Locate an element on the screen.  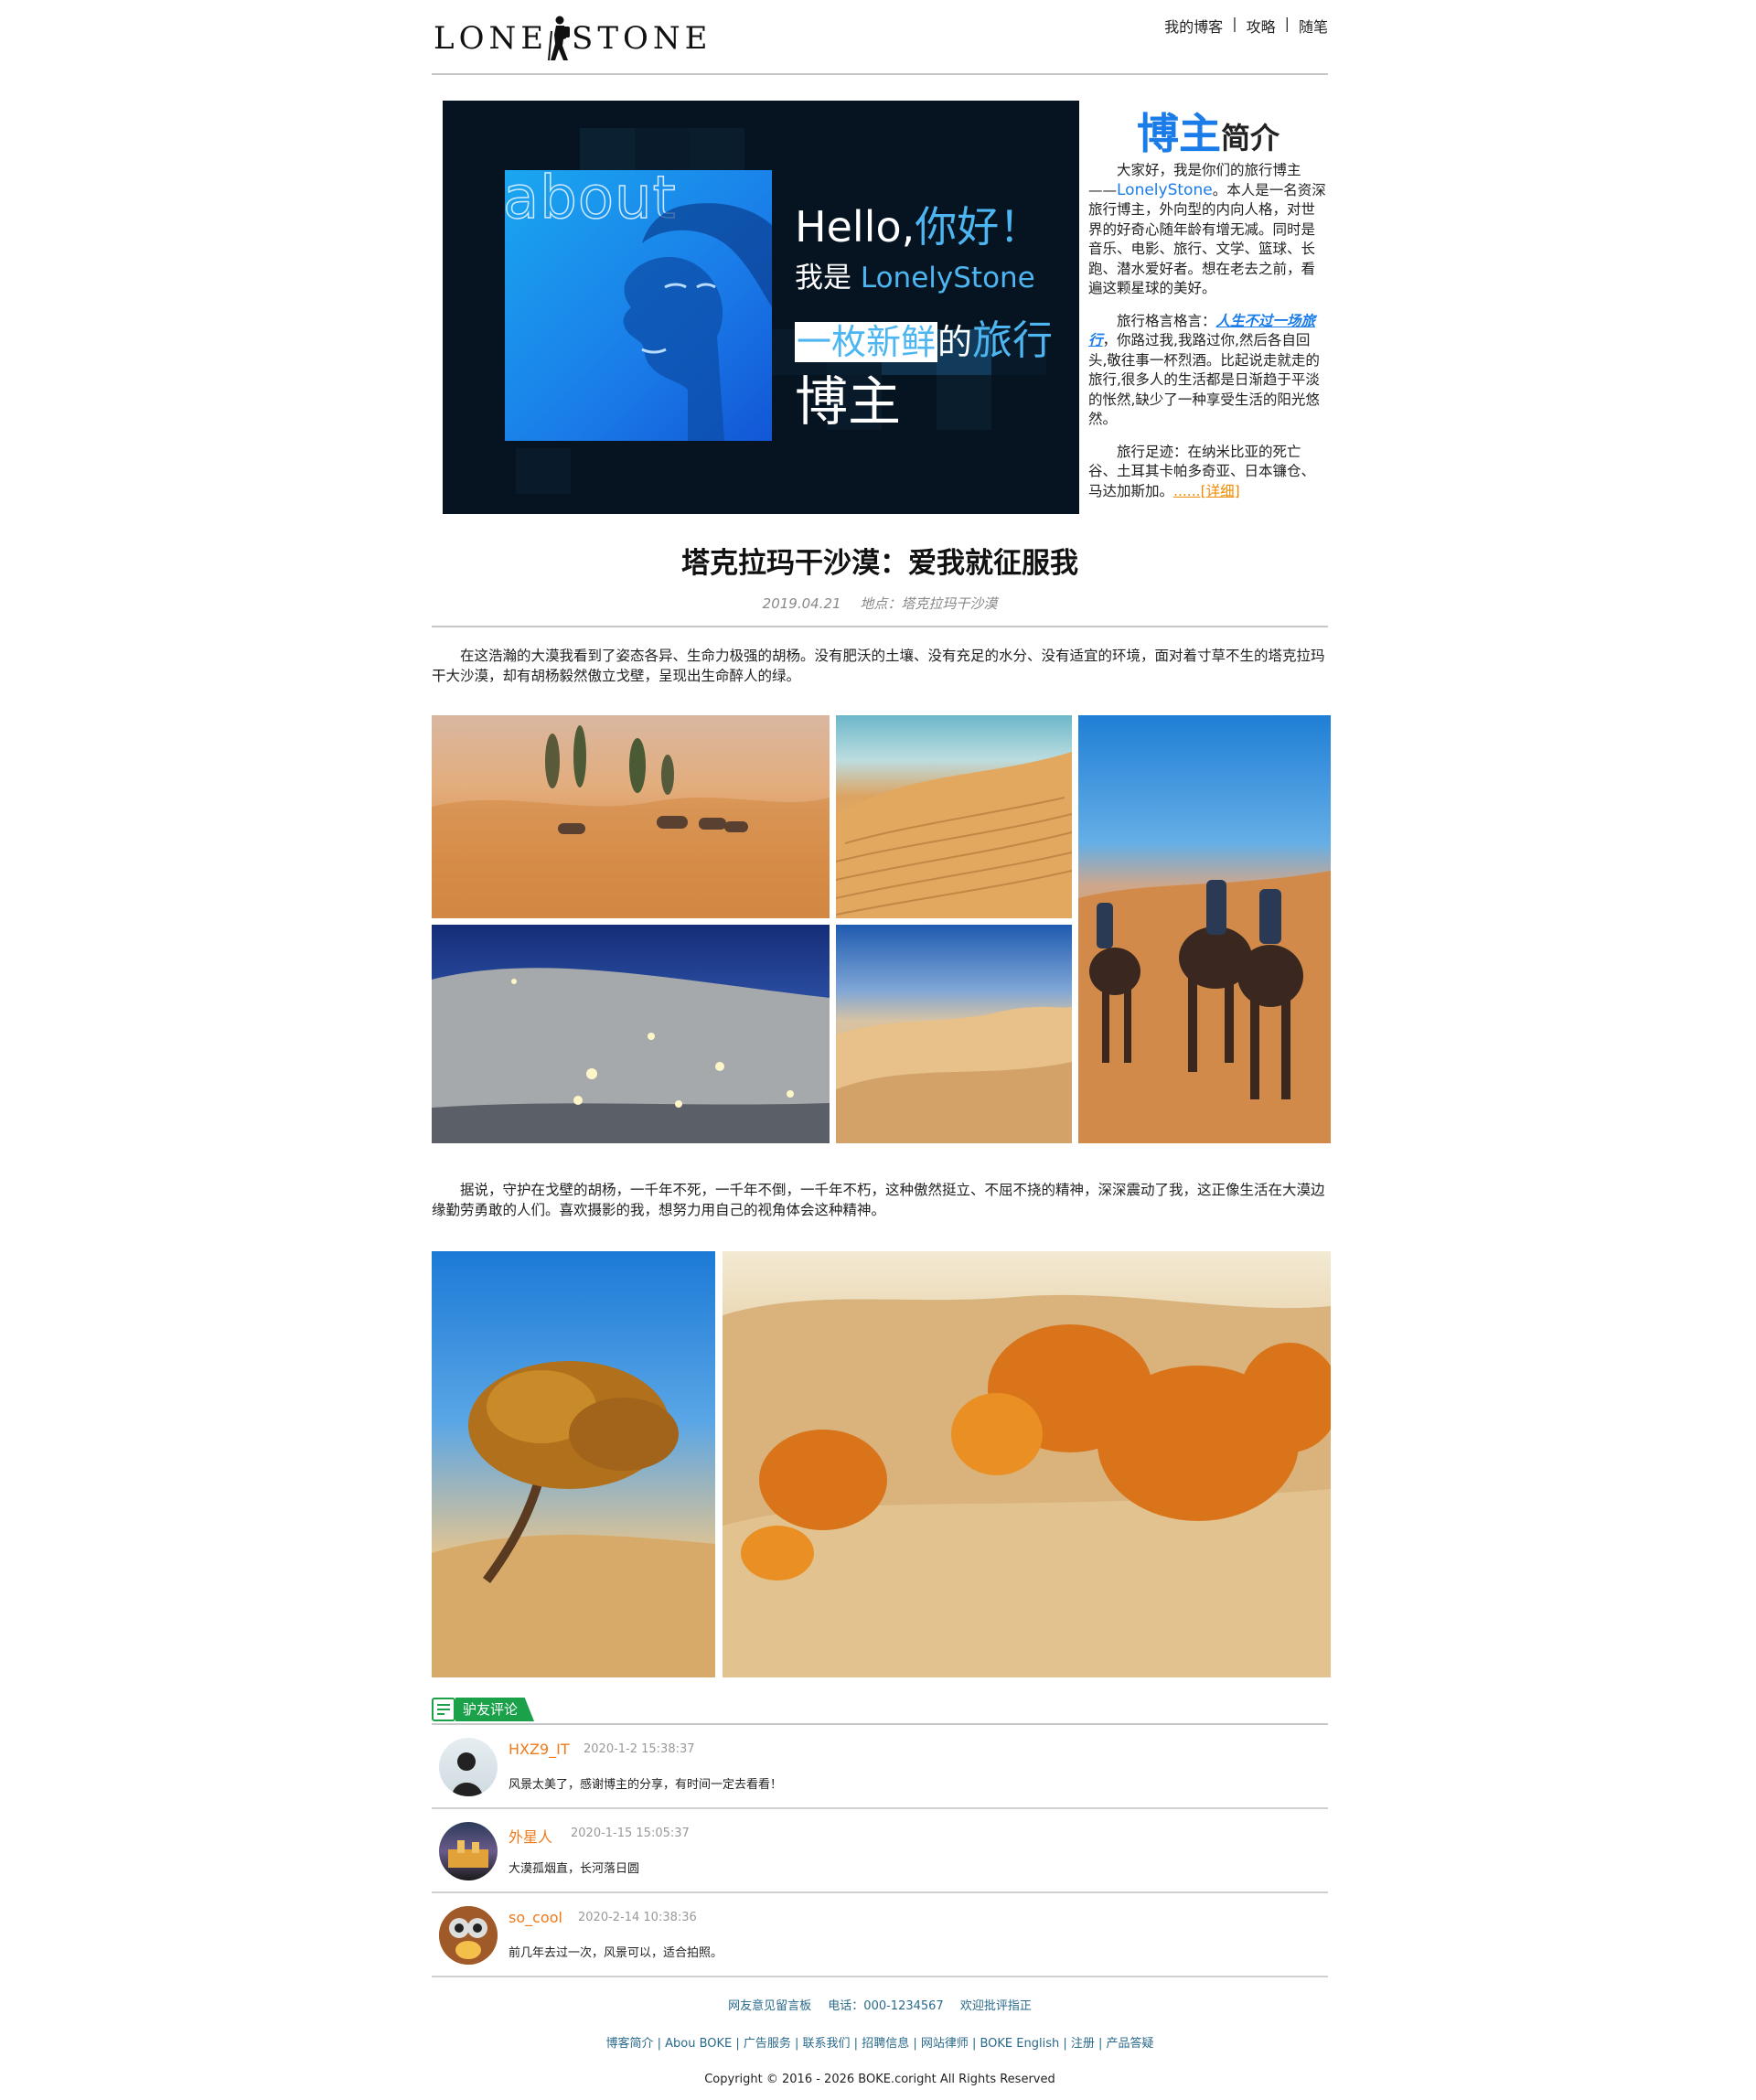
banner-line2-name: LonelyStone is located at coordinates (947, 278).